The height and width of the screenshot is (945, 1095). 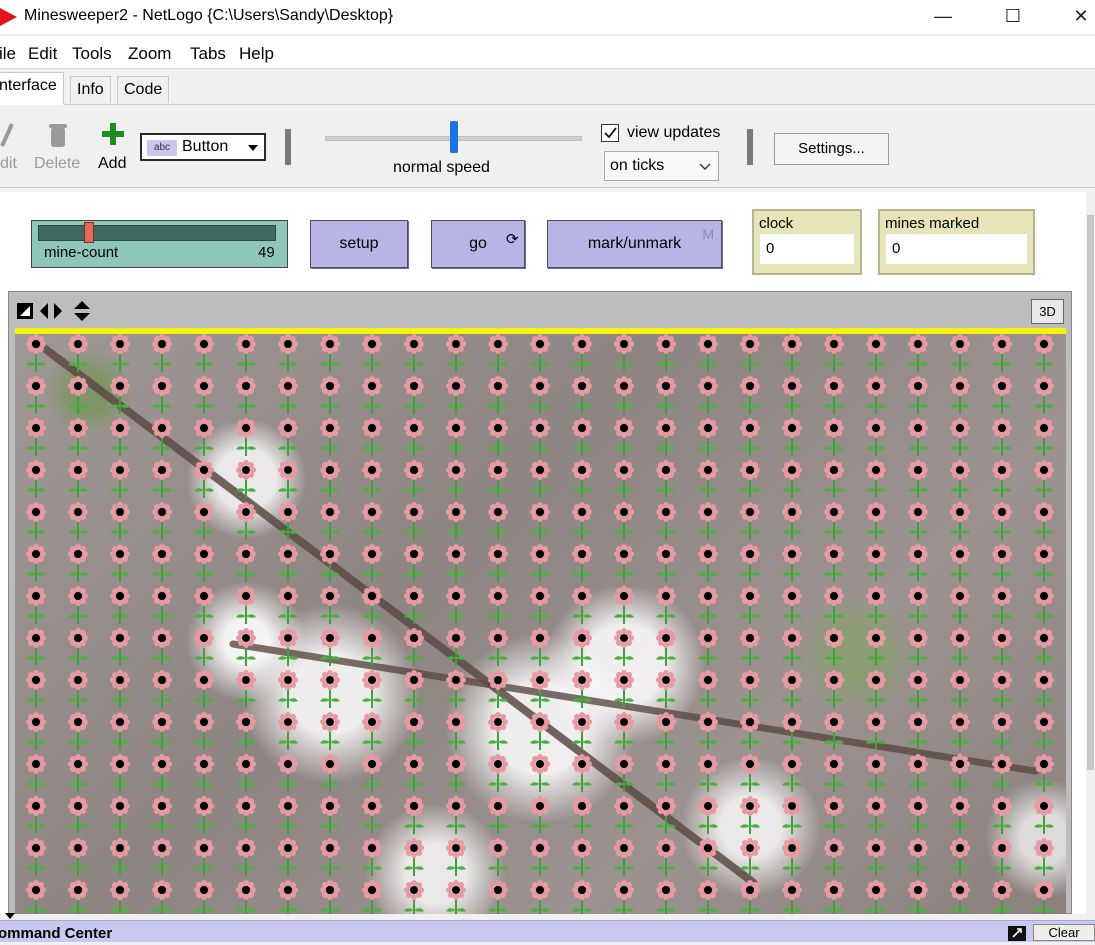 I want to click on speed-label: normal speed, so click(x=441, y=167).